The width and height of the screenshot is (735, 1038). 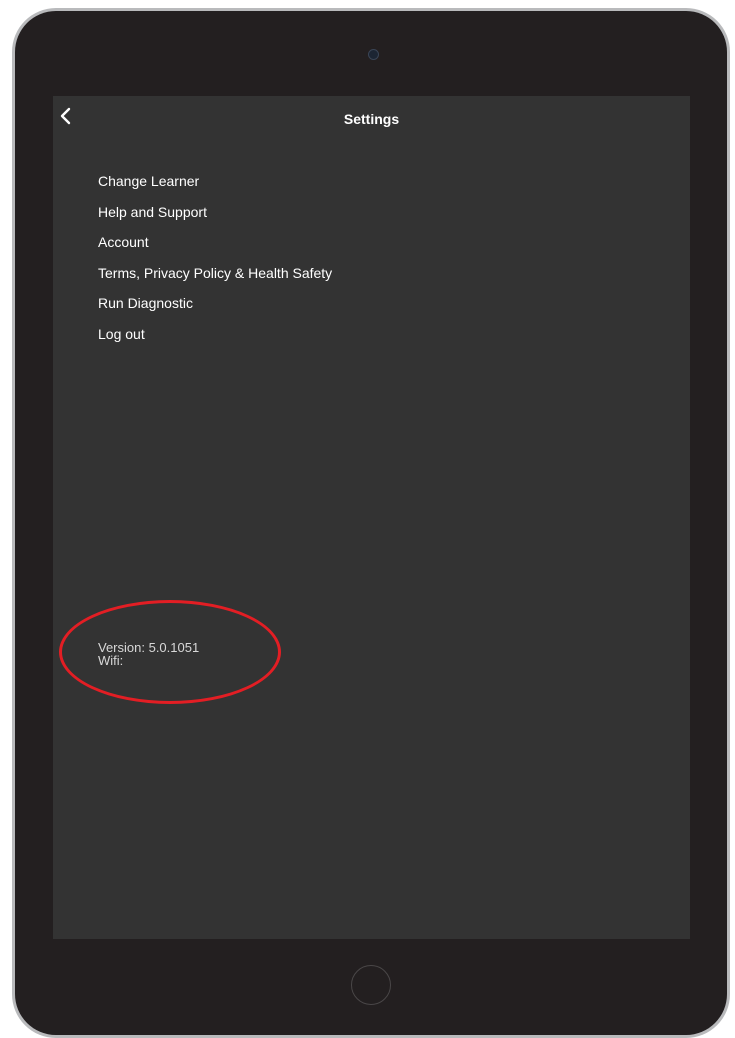 I want to click on menu-item-help-and-support: Help and Support, so click(x=215, y=219).